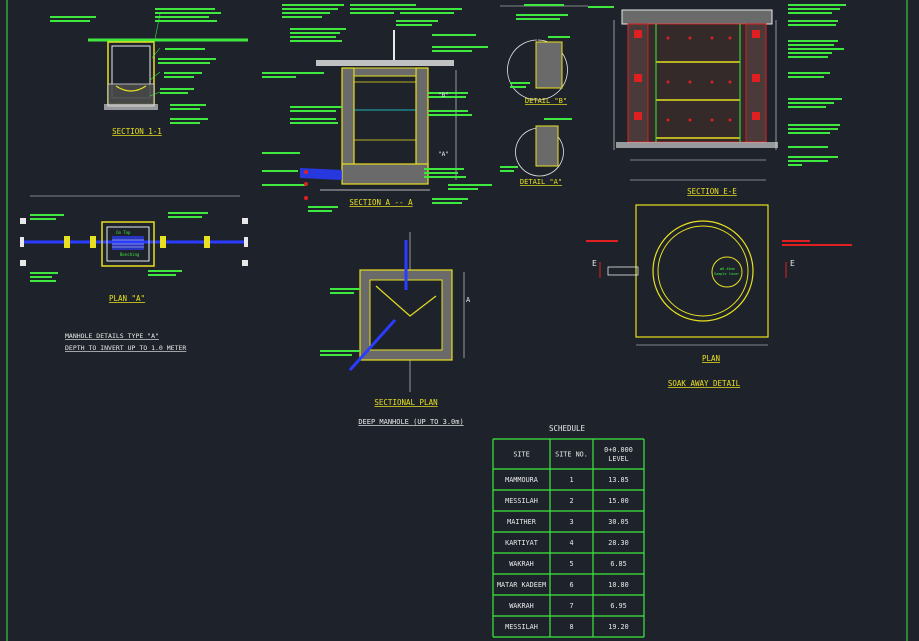  Describe the element at coordinates (443, 95) in the screenshot. I see `section-a-a-tag-b: "B"` at that location.